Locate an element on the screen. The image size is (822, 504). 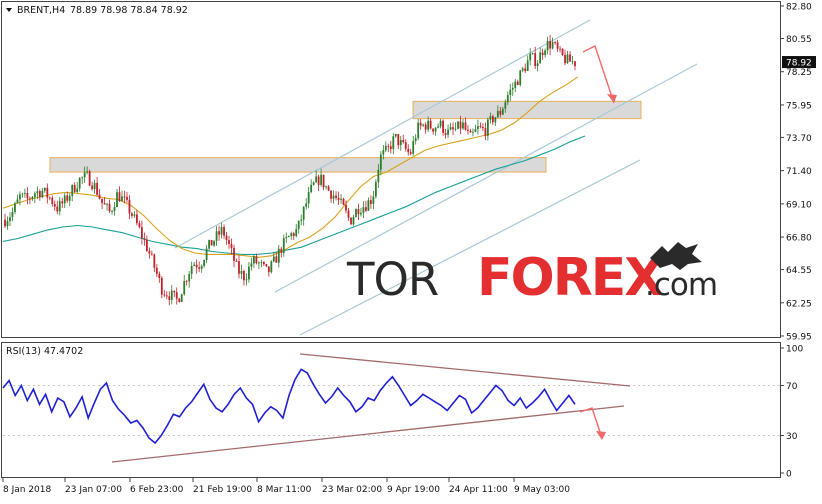
price-tick-label: 59.95 is located at coordinates (799, 338).